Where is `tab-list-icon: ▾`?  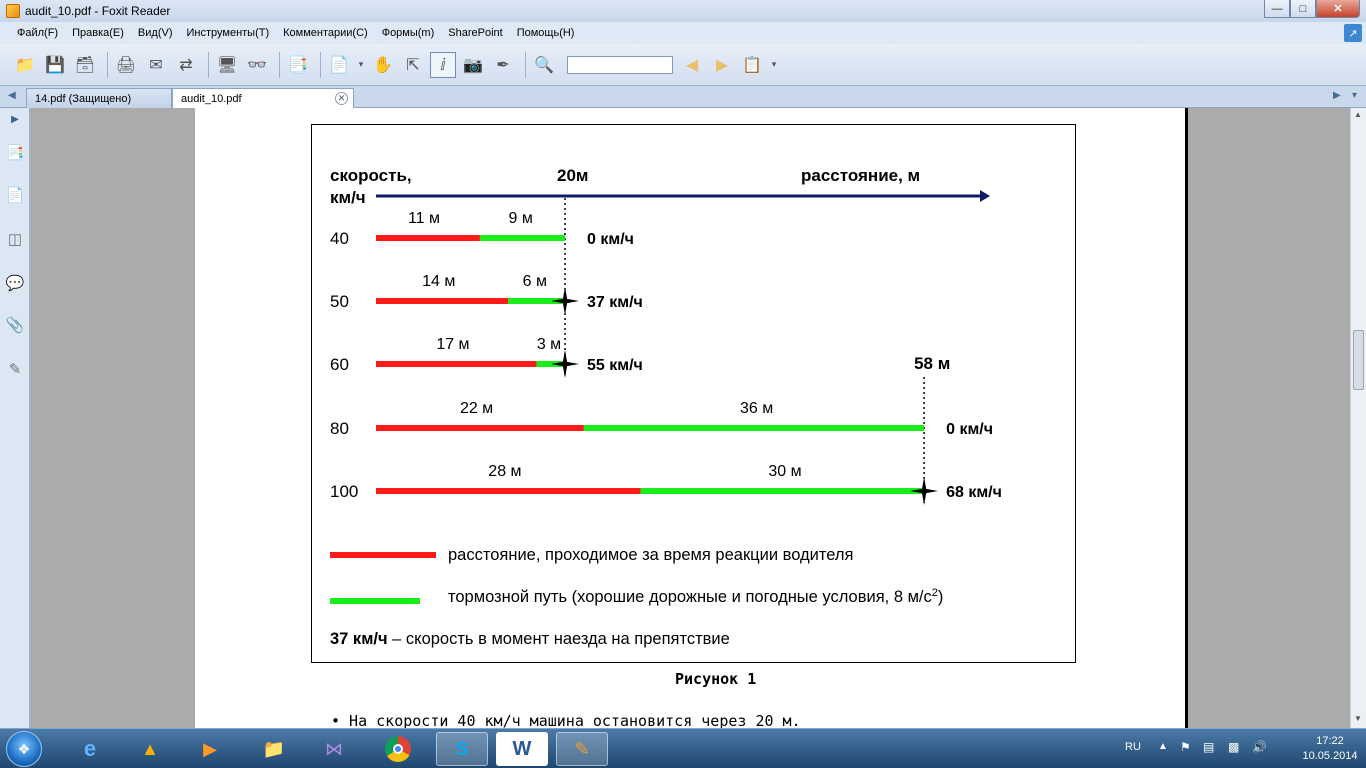
tab-list-icon: ▾ is located at coordinates (1354, 95).